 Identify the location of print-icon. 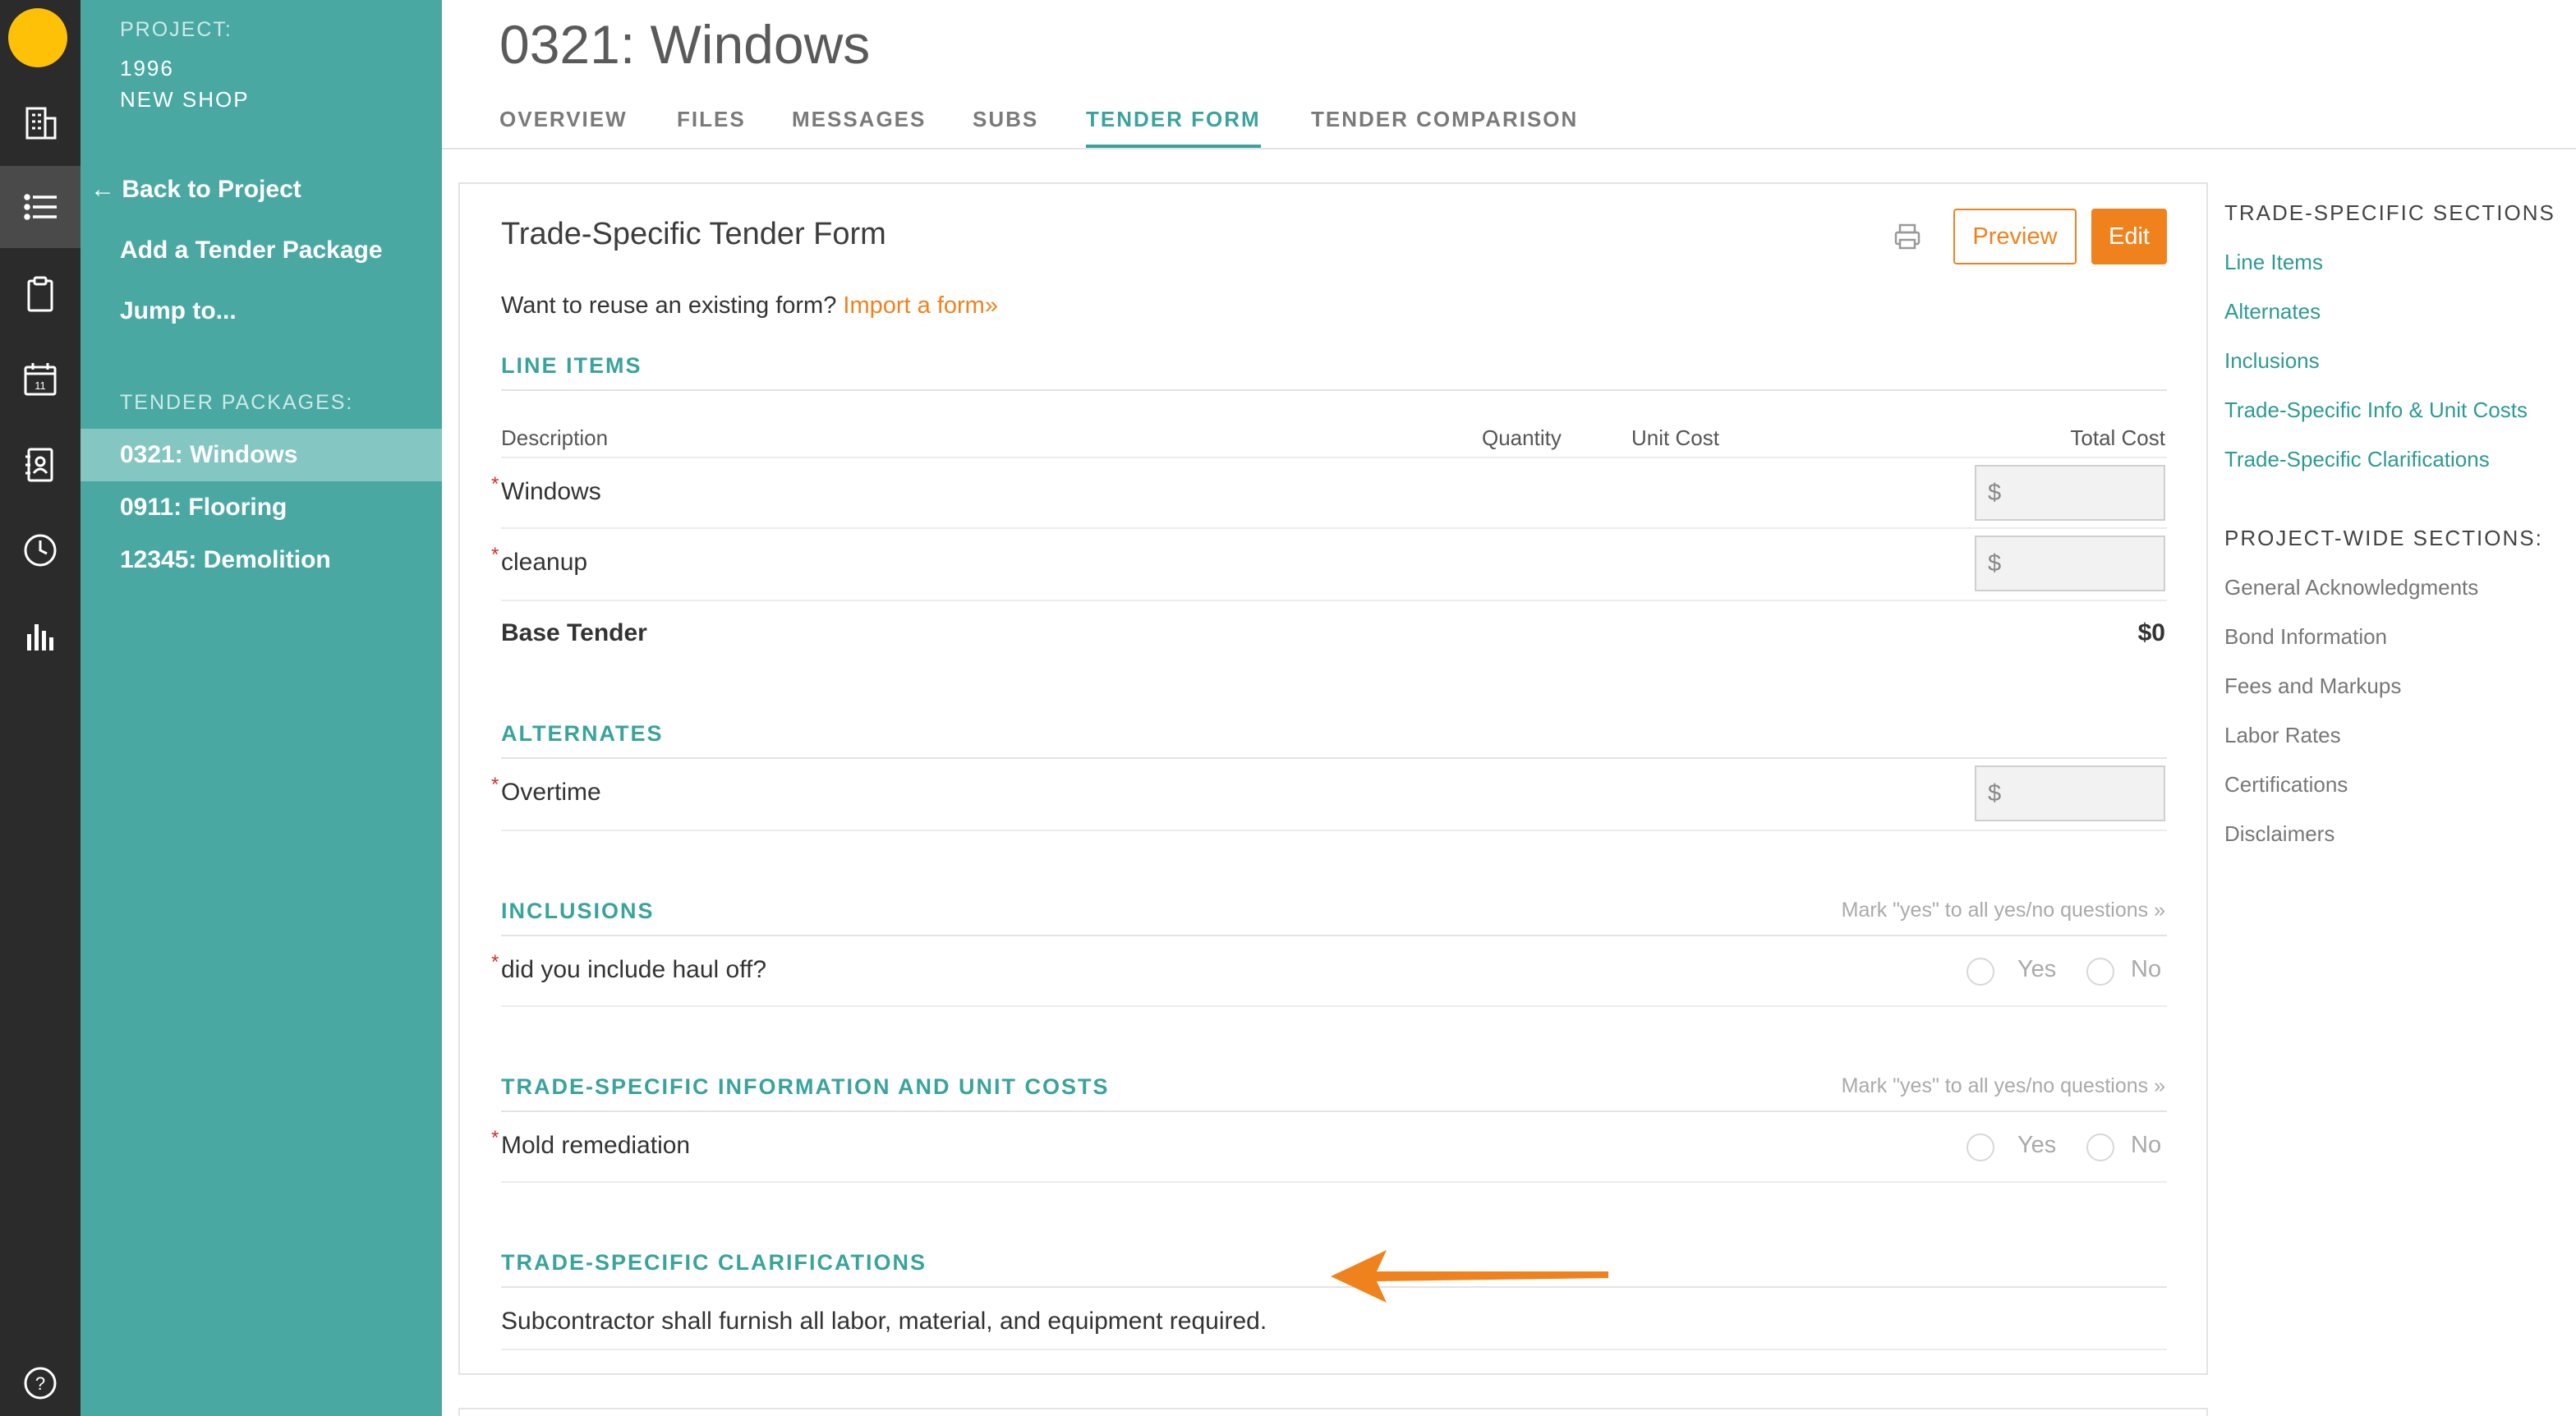
(1907, 236).